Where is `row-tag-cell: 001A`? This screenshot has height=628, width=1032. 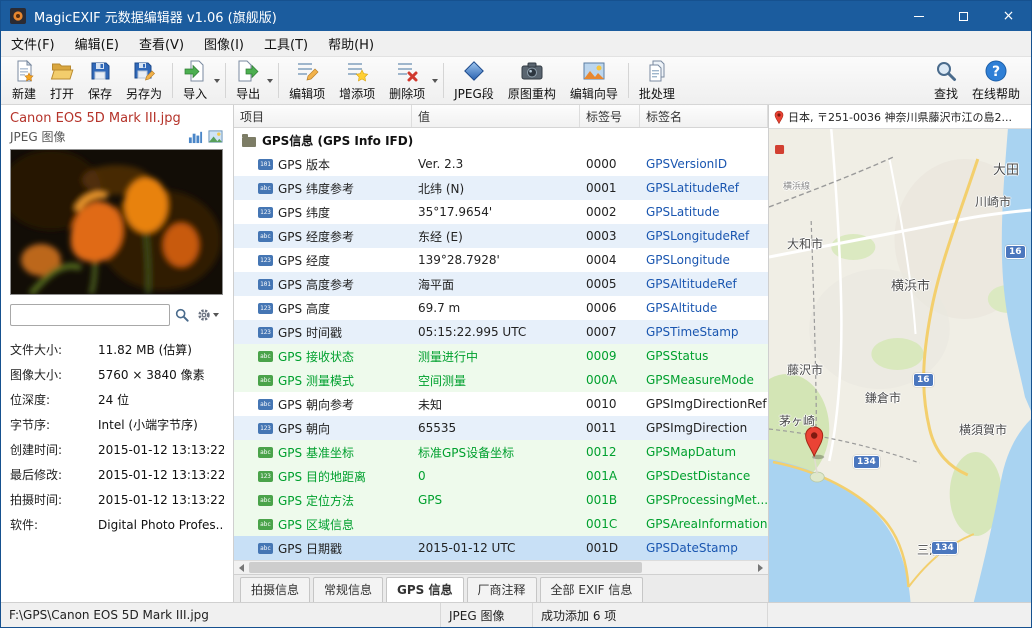 row-tag-cell: 001A is located at coordinates (602, 476).